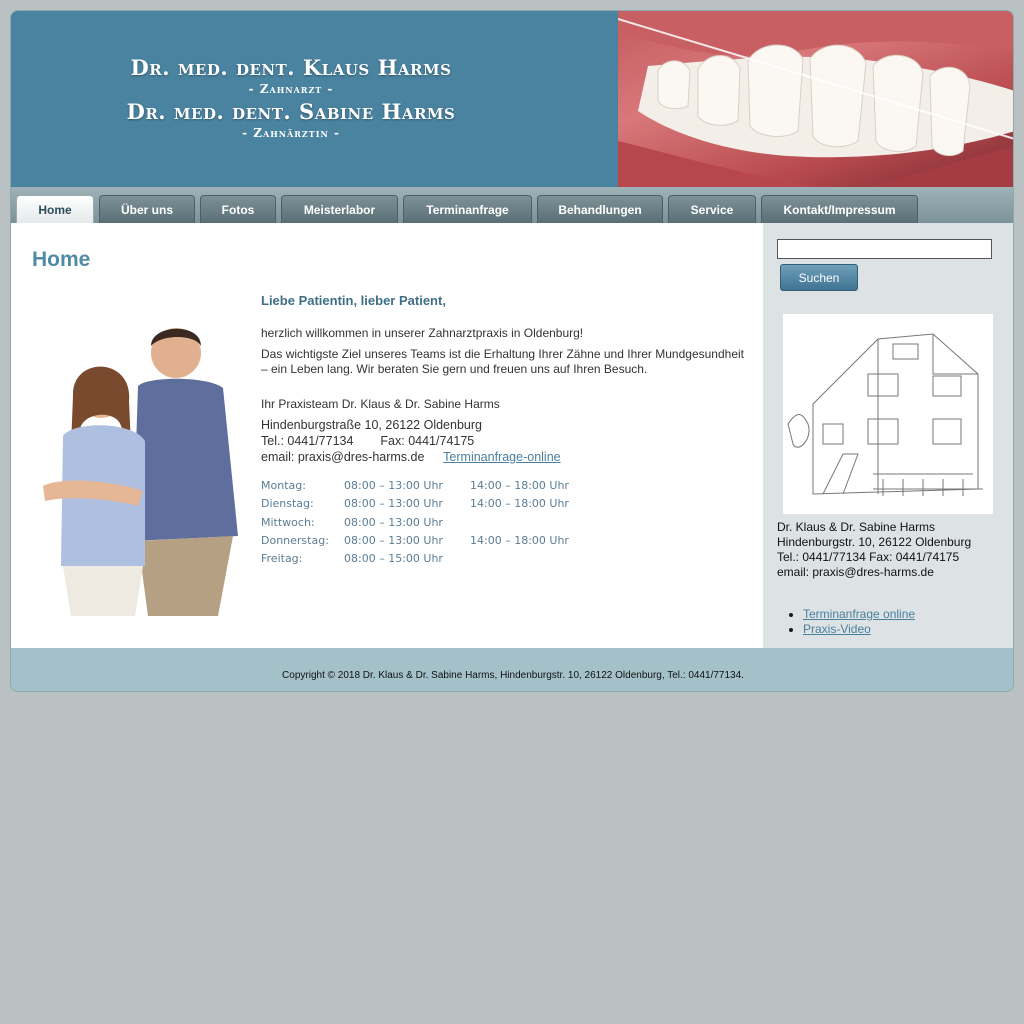 The width and height of the screenshot is (1024, 1024). Describe the element at coordinates (288, 522) in the screenshot. I see `hours-day: Mittwoch:` at that location.